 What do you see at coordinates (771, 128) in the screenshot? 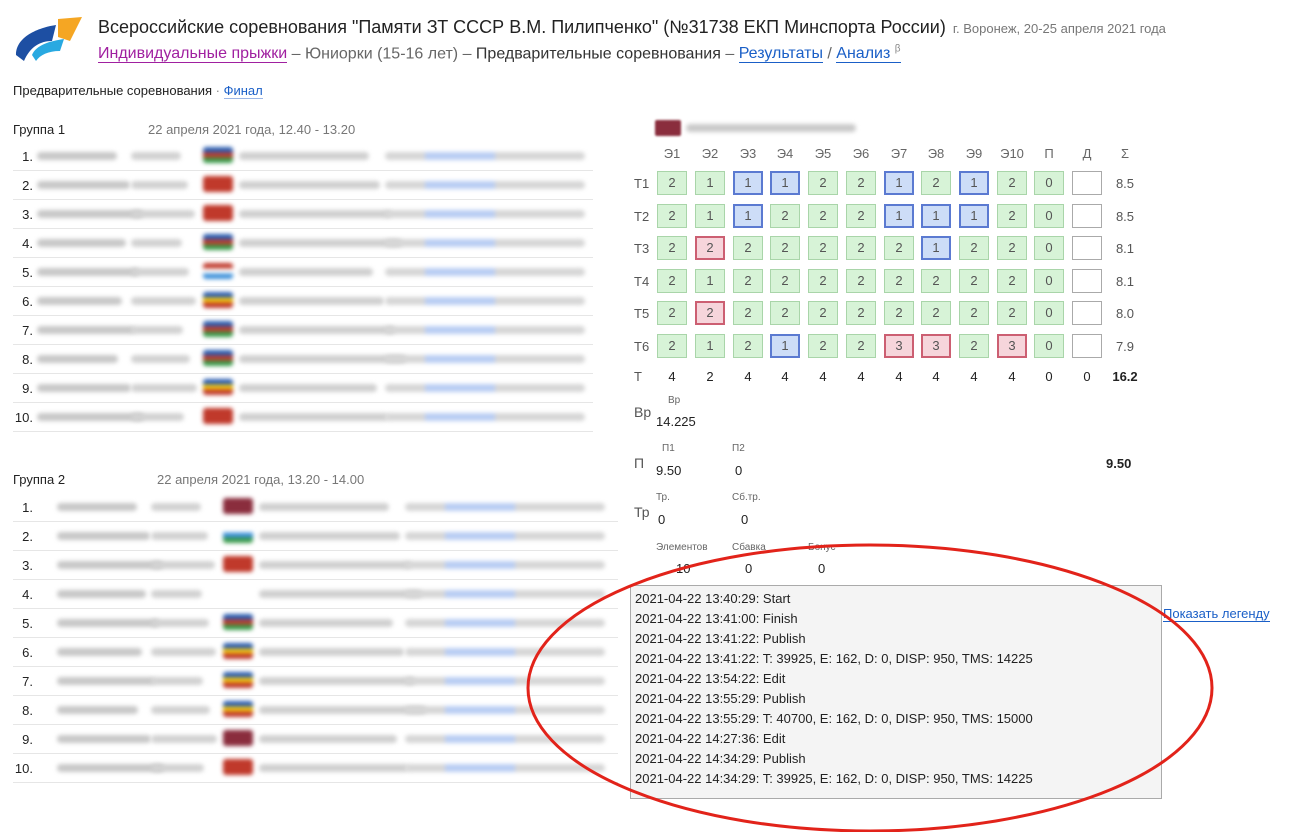
I see `athlete-name` at bounding box center [771, 128].